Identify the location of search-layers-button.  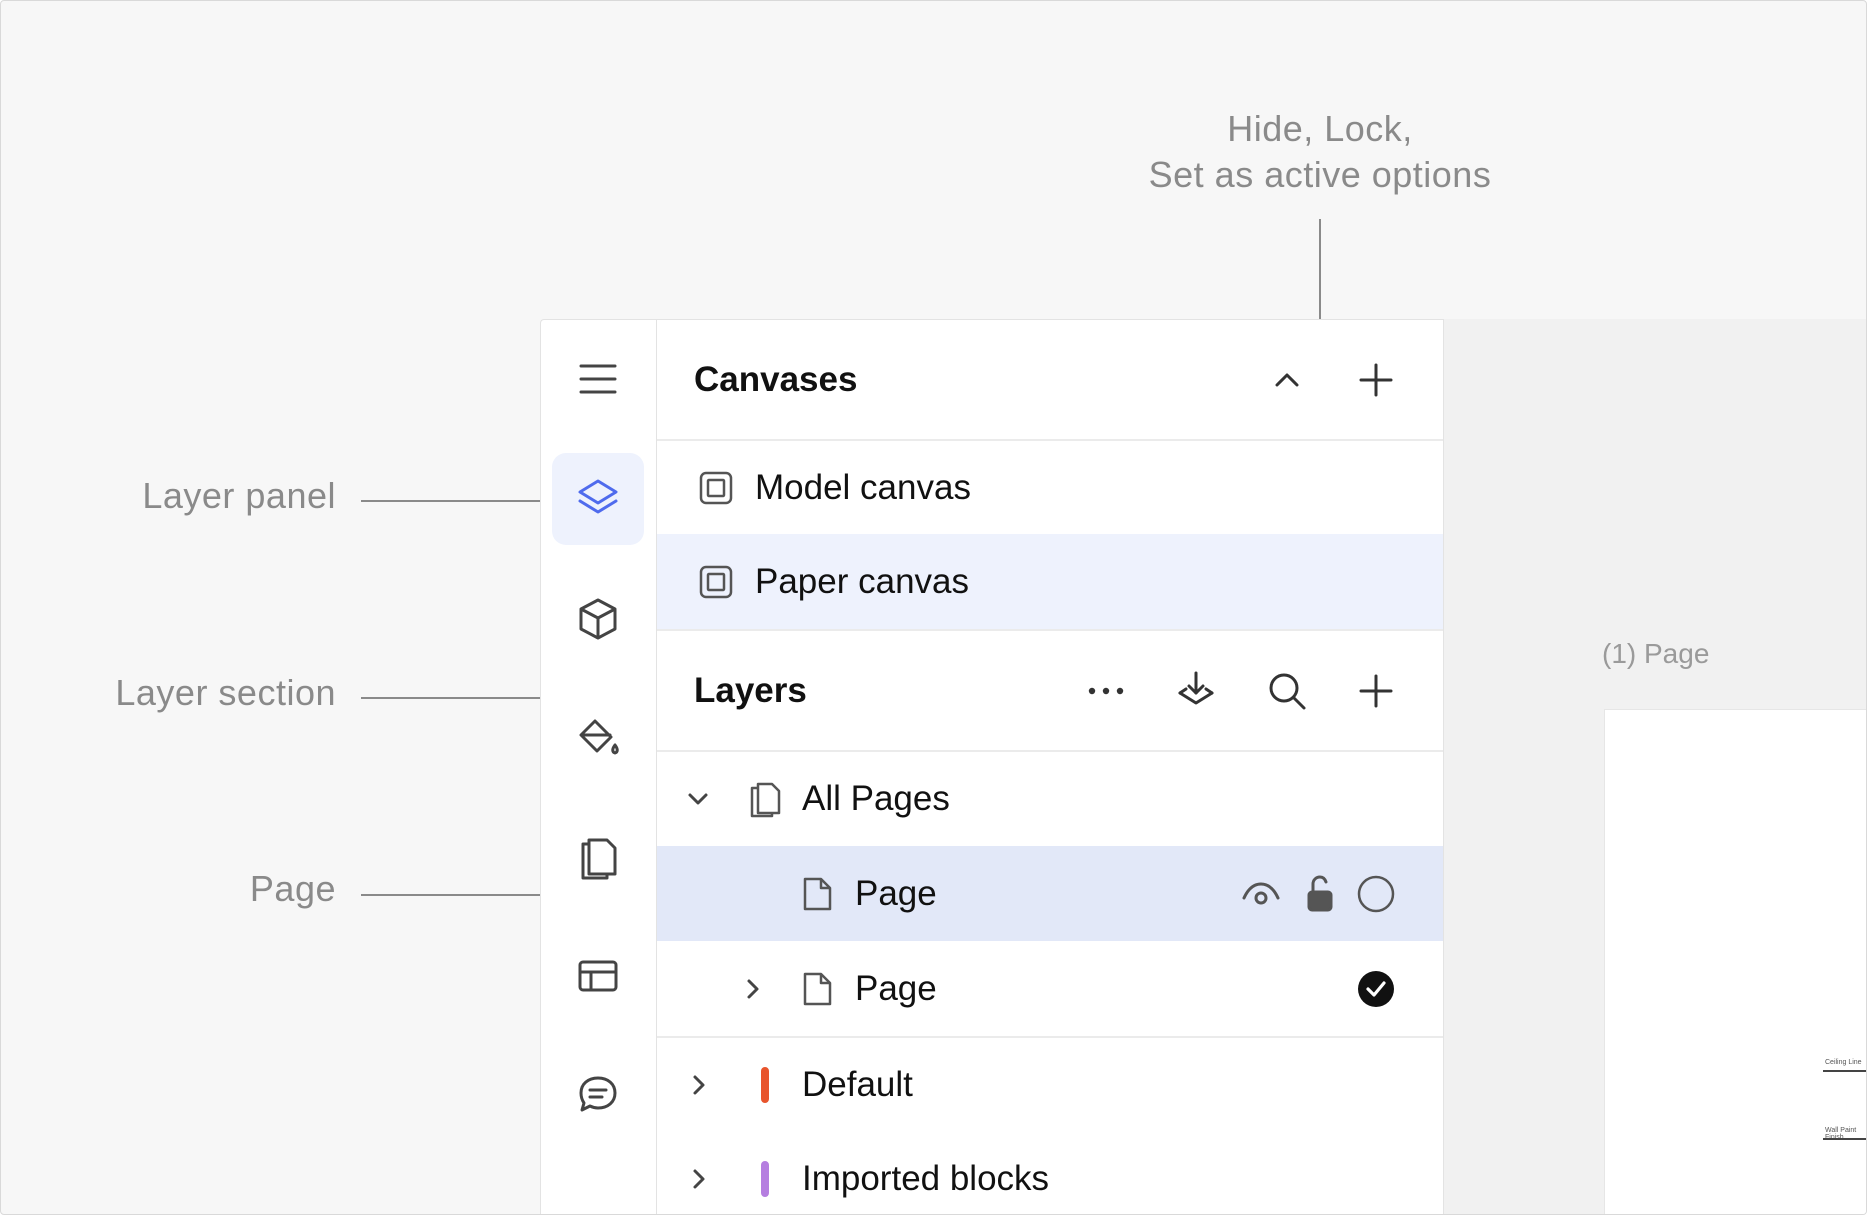
(1287, 691).